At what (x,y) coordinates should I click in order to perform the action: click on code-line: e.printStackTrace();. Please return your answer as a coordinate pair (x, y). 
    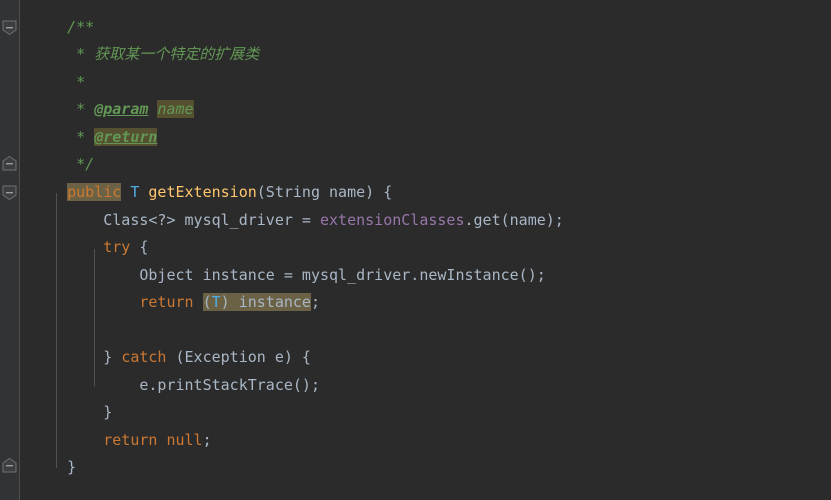
    Looking at the image, I should click on (160, 386).